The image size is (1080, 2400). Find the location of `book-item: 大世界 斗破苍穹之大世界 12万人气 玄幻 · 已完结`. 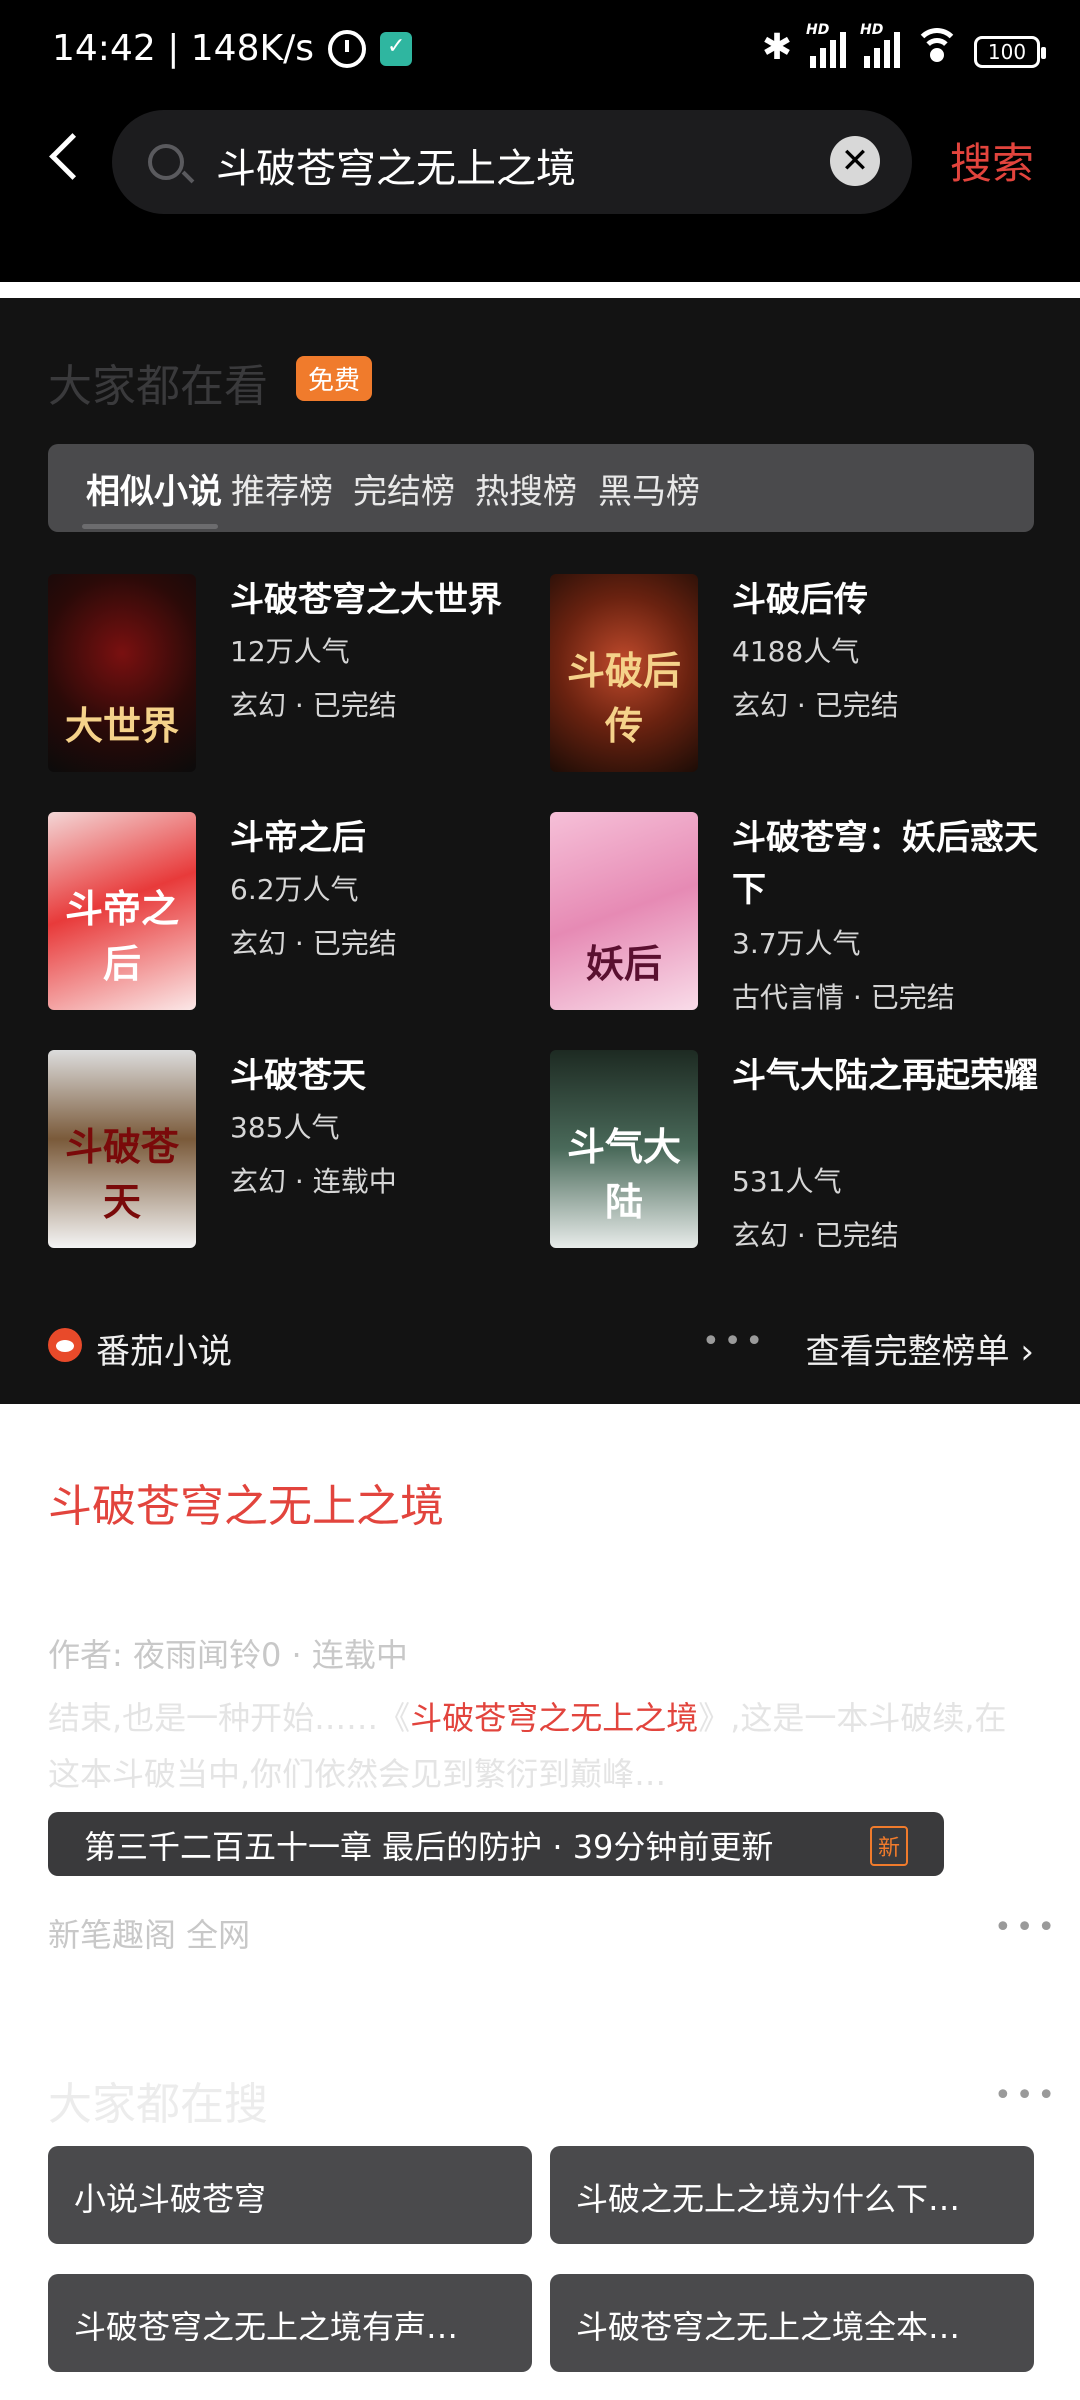

book-item: 大世界 斗破苍穹之大世界 12万人气 玄幻 · 已完结 is located at coordinates (298, 674).